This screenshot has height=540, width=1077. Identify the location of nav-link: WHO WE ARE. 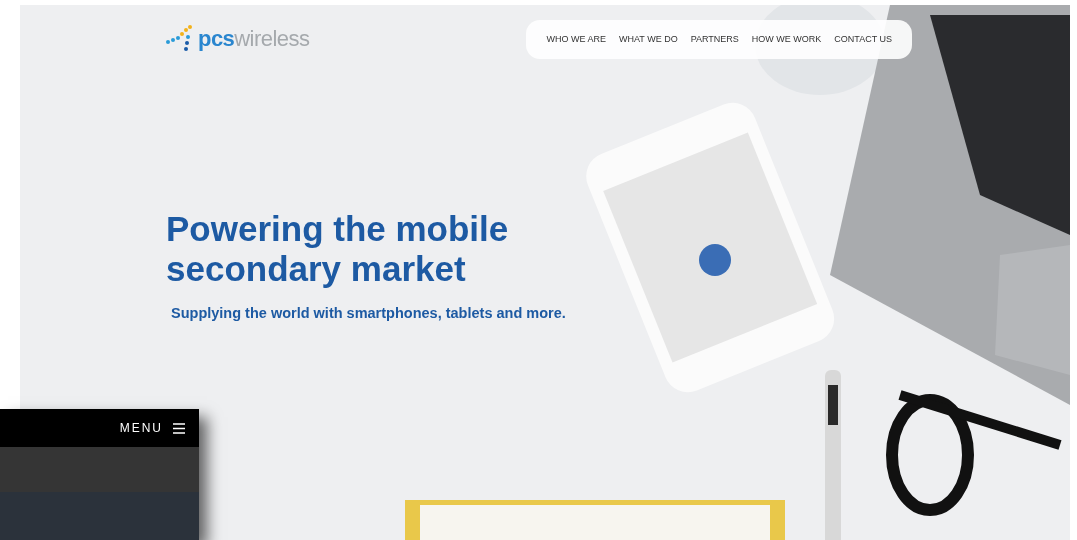
(576, 39).